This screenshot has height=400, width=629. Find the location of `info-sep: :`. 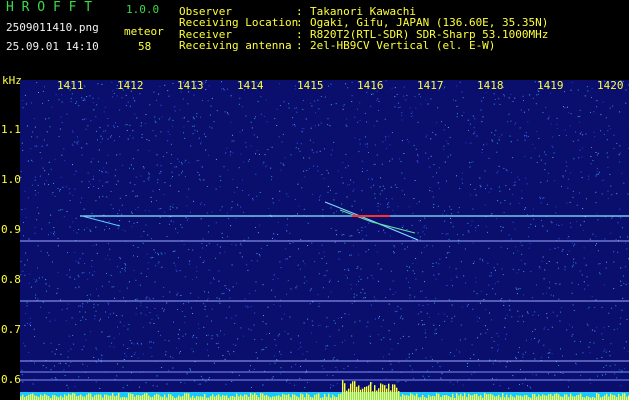

info-sep: : is located at coordinates (299, 45).